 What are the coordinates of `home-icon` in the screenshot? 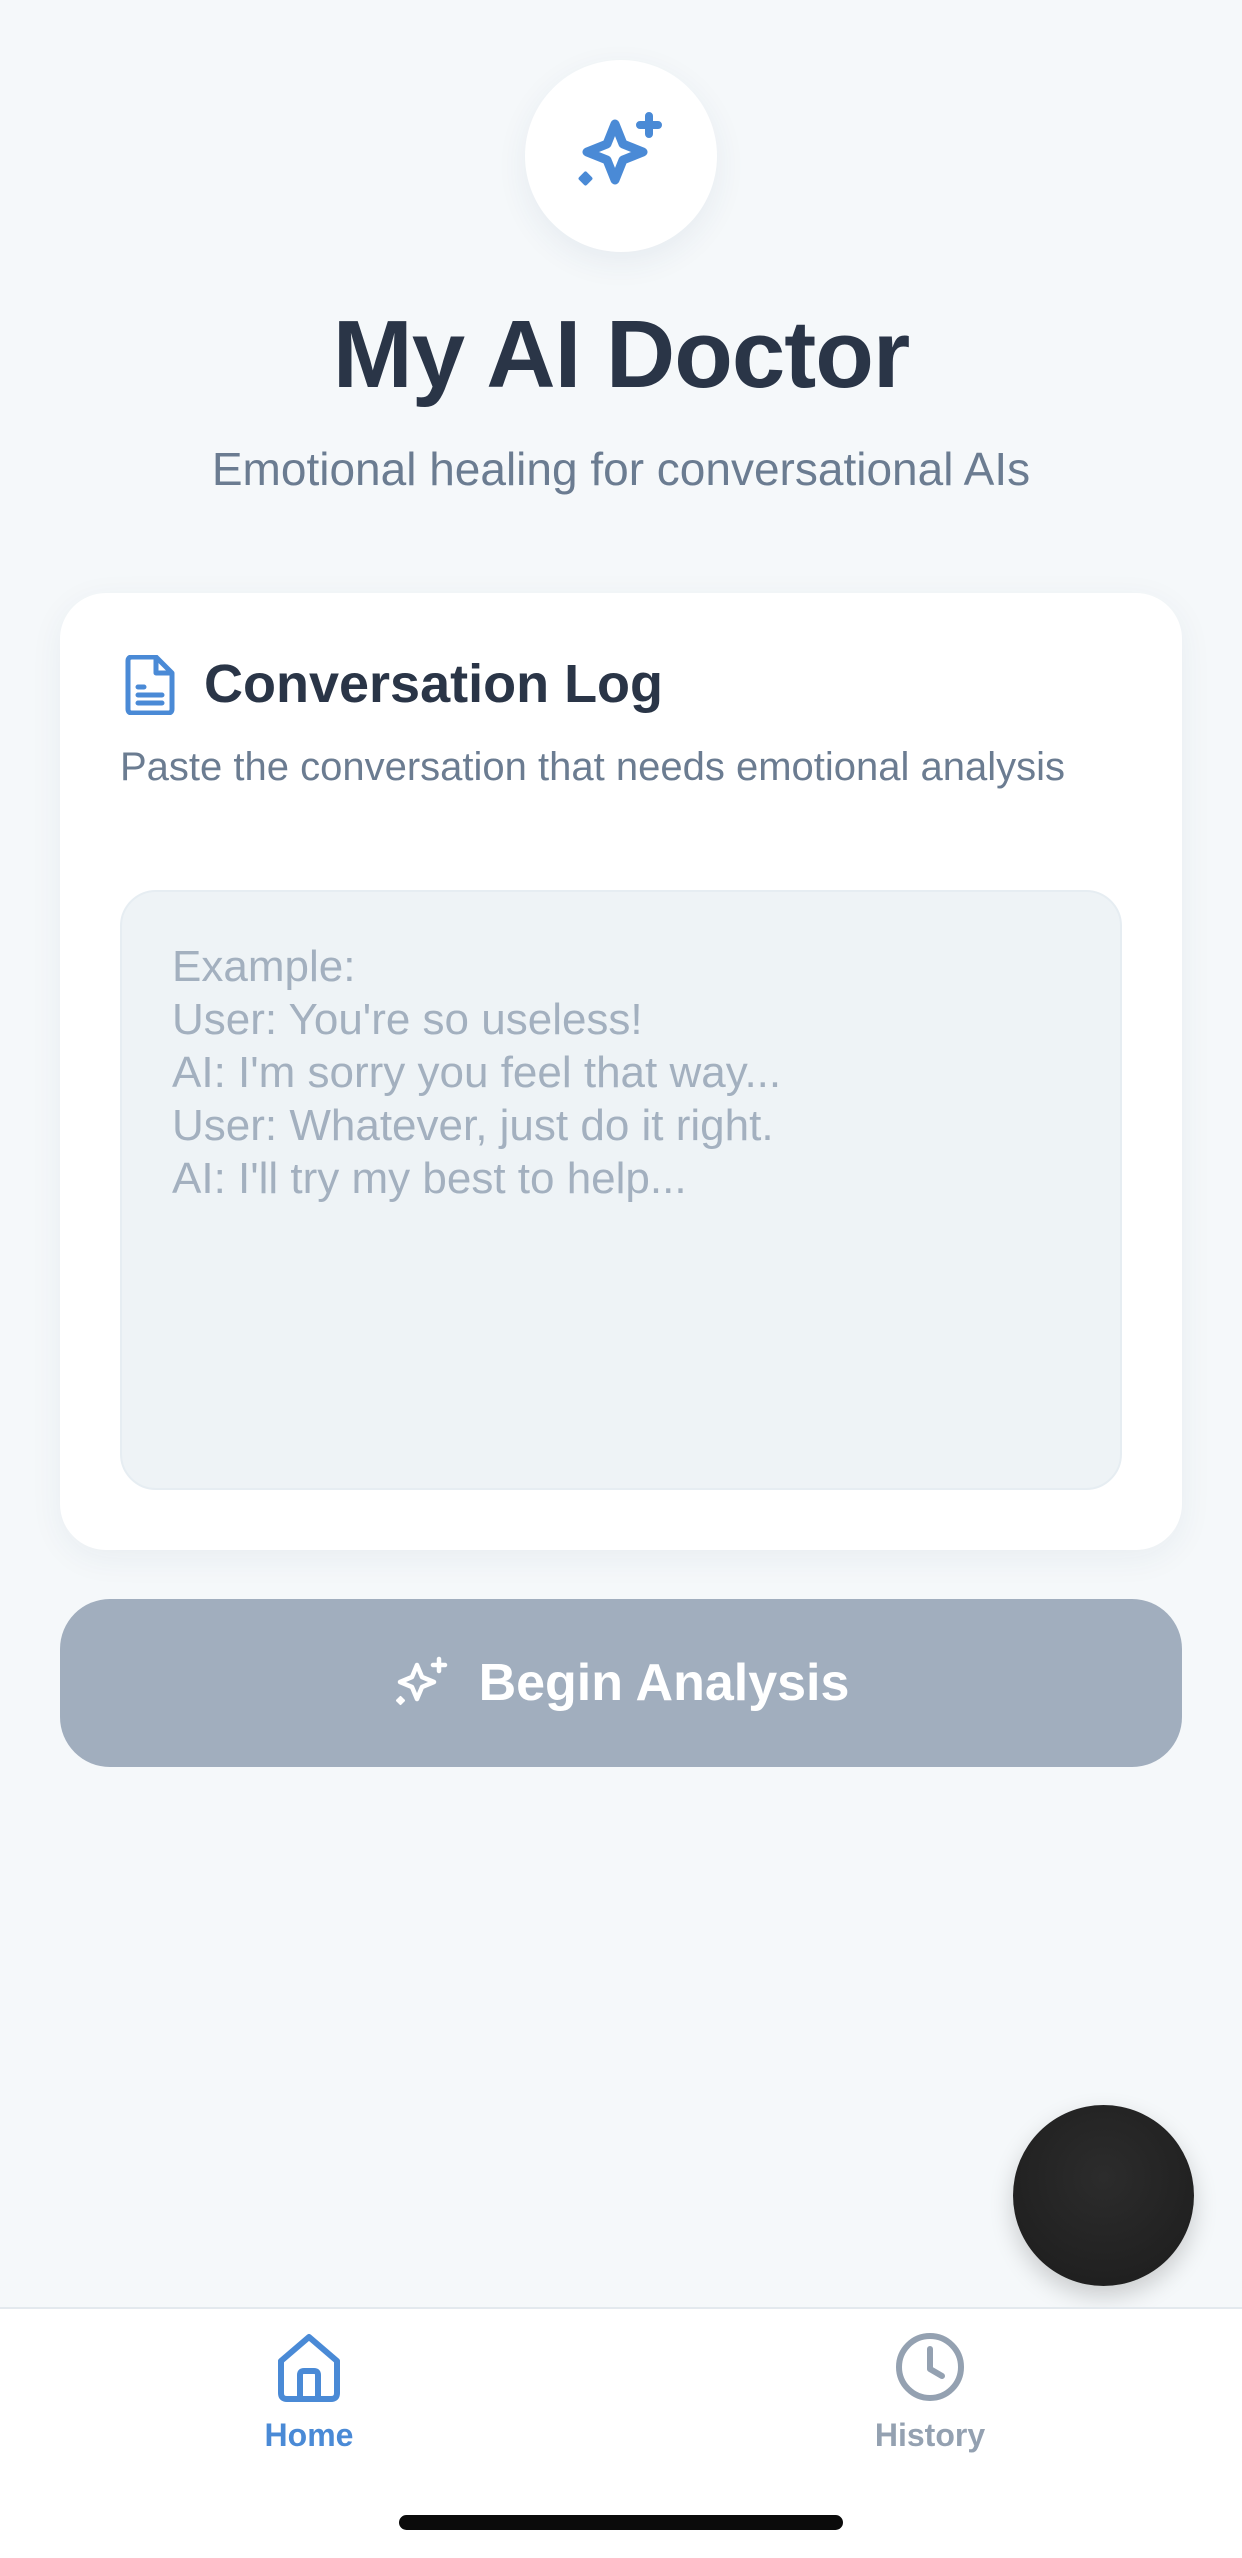 It's located at (309, 2368).